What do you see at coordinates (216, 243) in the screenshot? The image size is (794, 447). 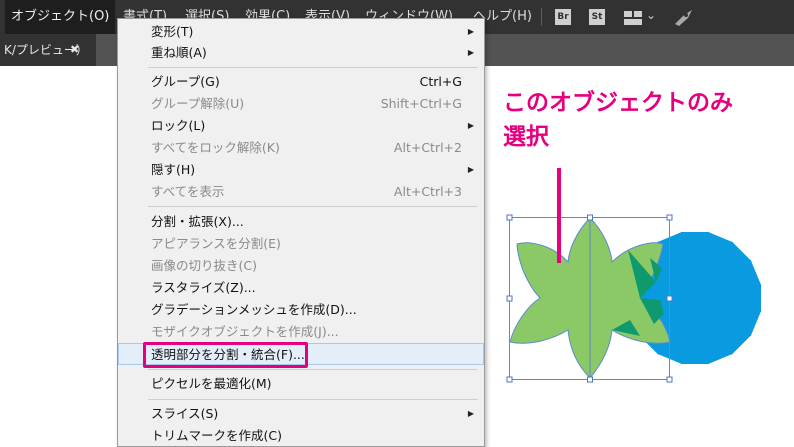 I see `menu-item-label: アピアランスを分割(E)` at bounding box center [216, 243].